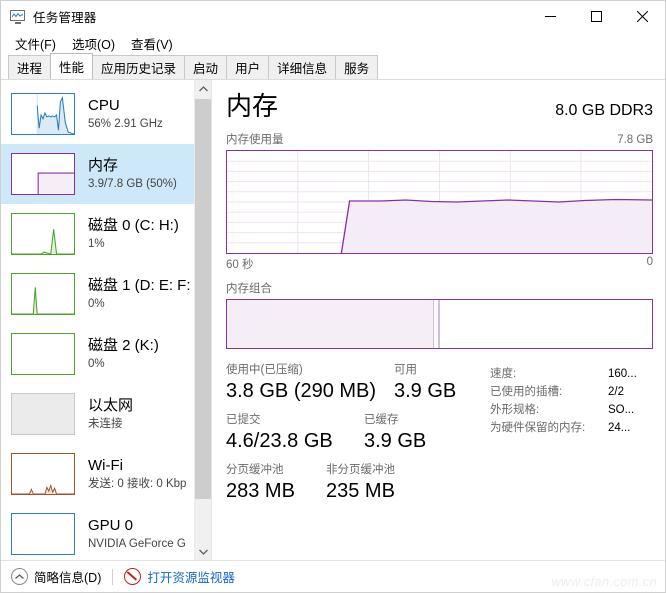  I want to click on sidebar-item-disk-1: 磁盘 1 (D: E: F: 0%, so click(97, 294).